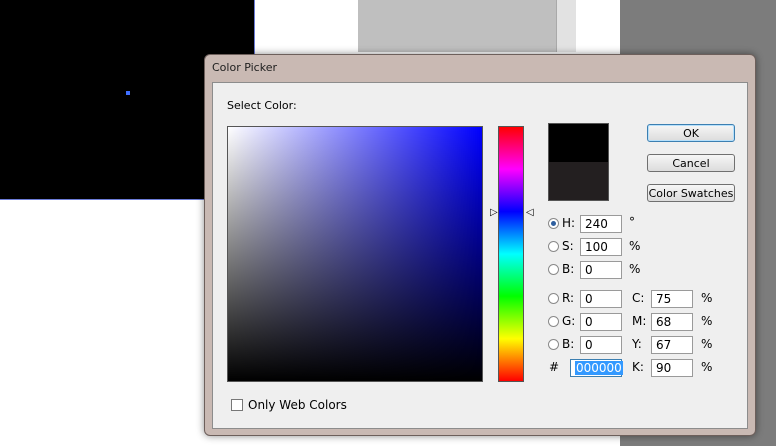 This screenshot has width=776, height=446. I want to click on saturation-label: S:, so click(568, 246).